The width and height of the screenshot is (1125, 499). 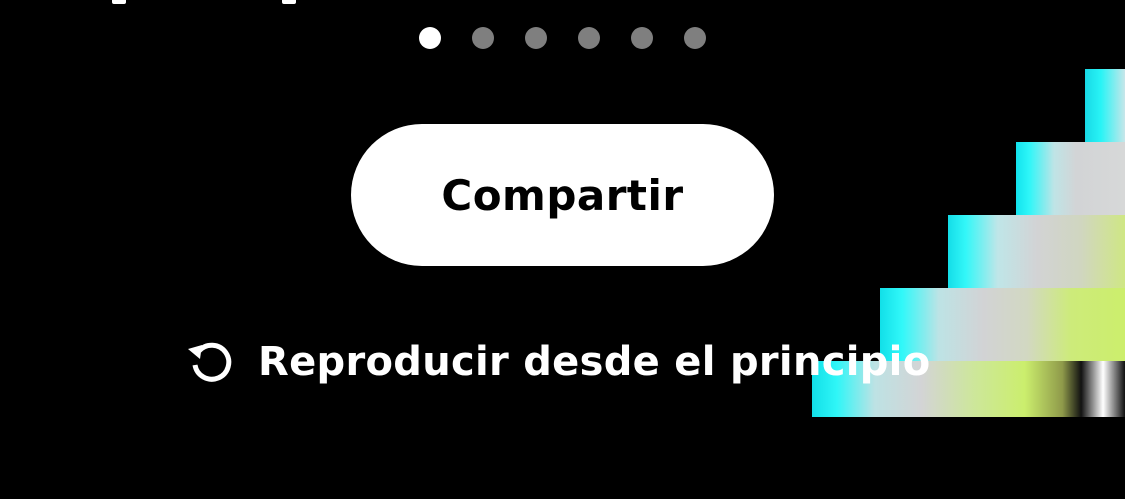 I want to click on restart-icon, so click(x=211, y=362).